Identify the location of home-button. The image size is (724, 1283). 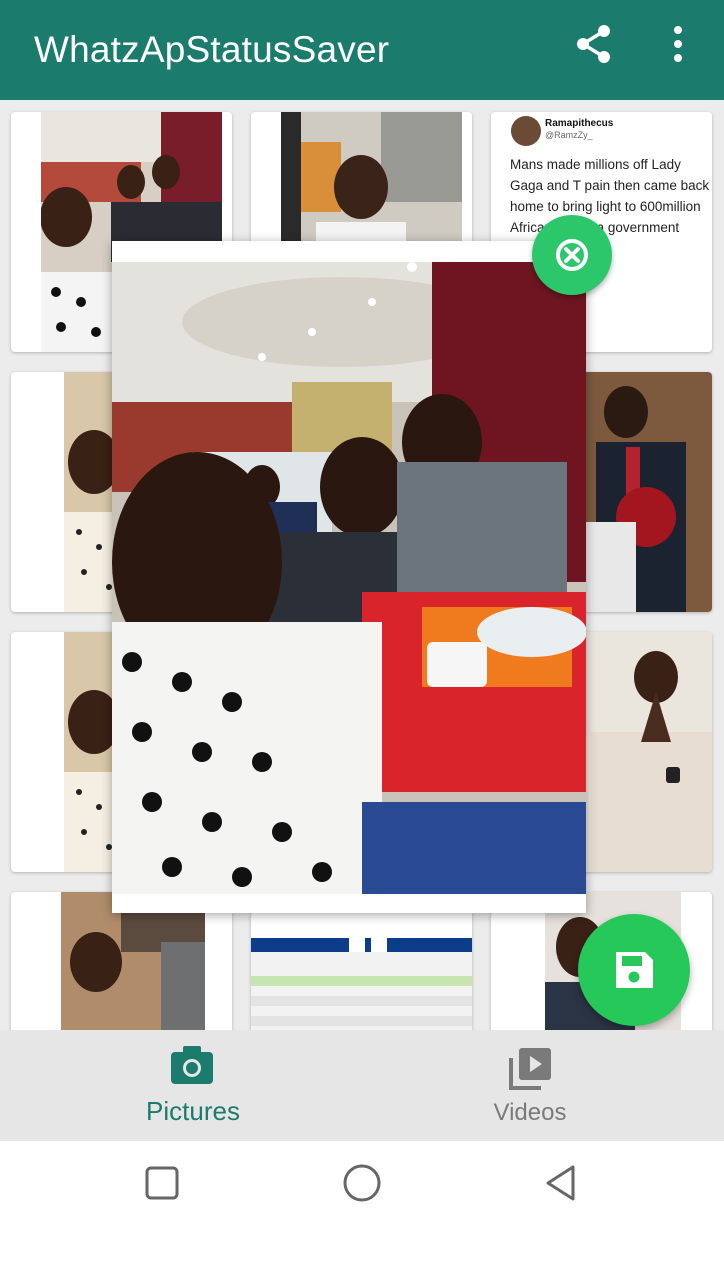
(362, 1183).